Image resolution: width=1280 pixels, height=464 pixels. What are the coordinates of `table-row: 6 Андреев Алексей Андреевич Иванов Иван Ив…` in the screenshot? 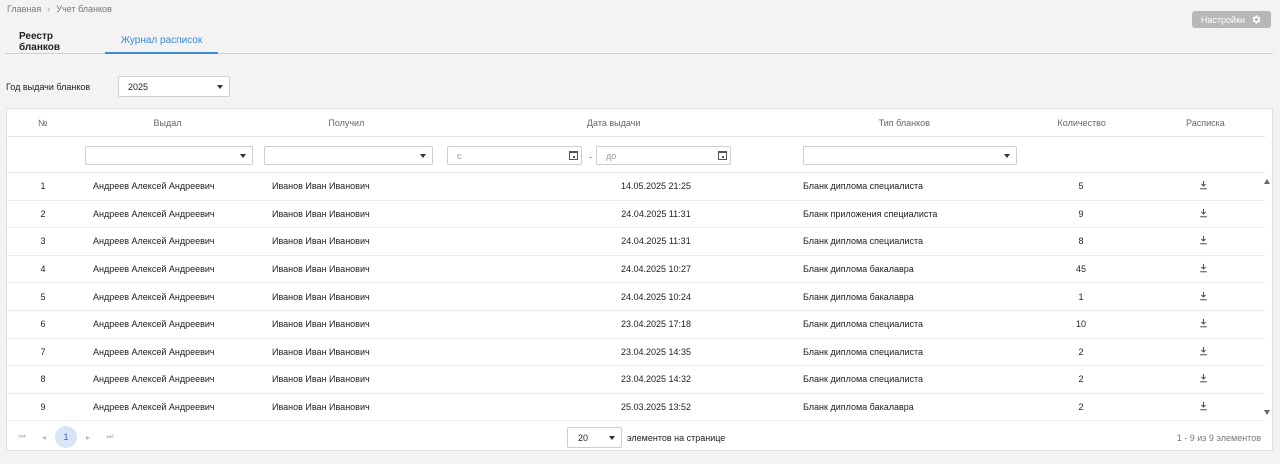 It's located at (636, 325).